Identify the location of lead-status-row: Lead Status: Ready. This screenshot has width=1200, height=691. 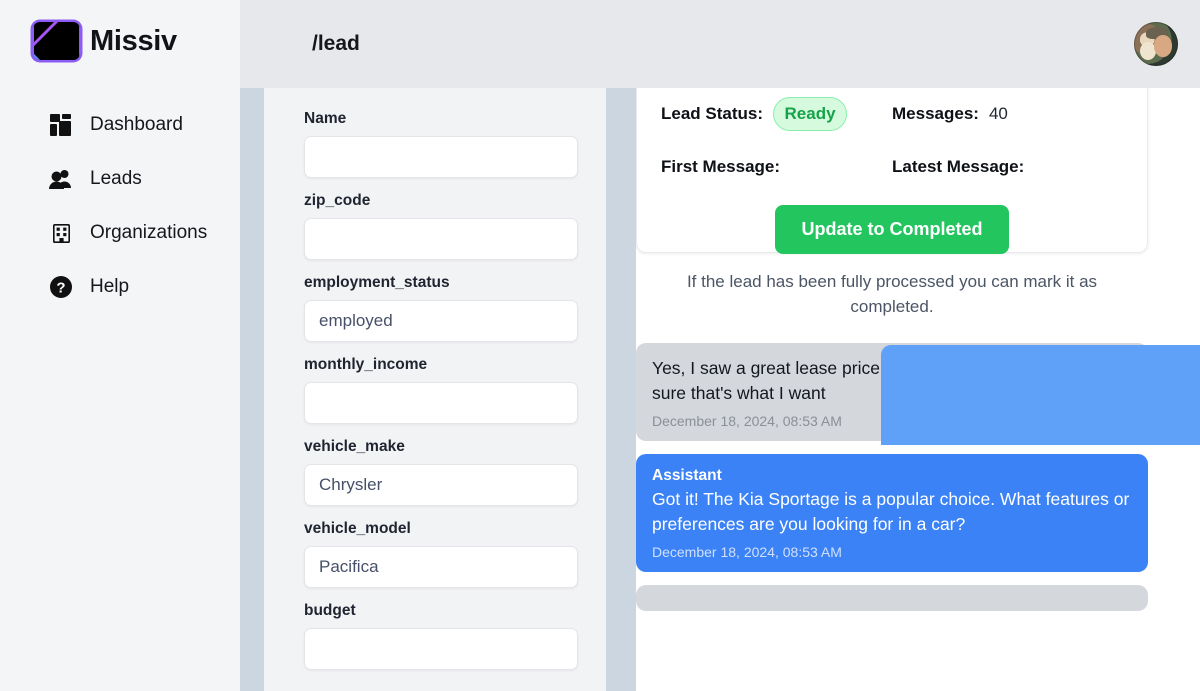
(776, 114).